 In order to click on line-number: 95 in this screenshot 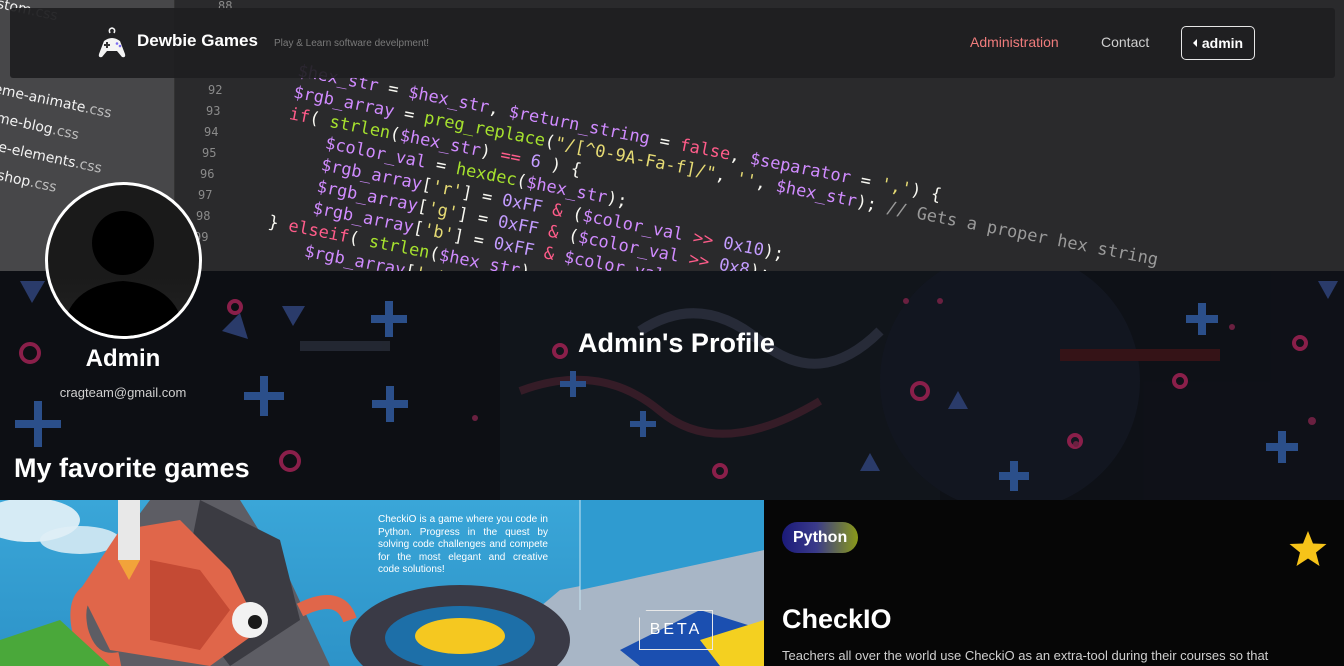, I will do `click(209, 153)`.